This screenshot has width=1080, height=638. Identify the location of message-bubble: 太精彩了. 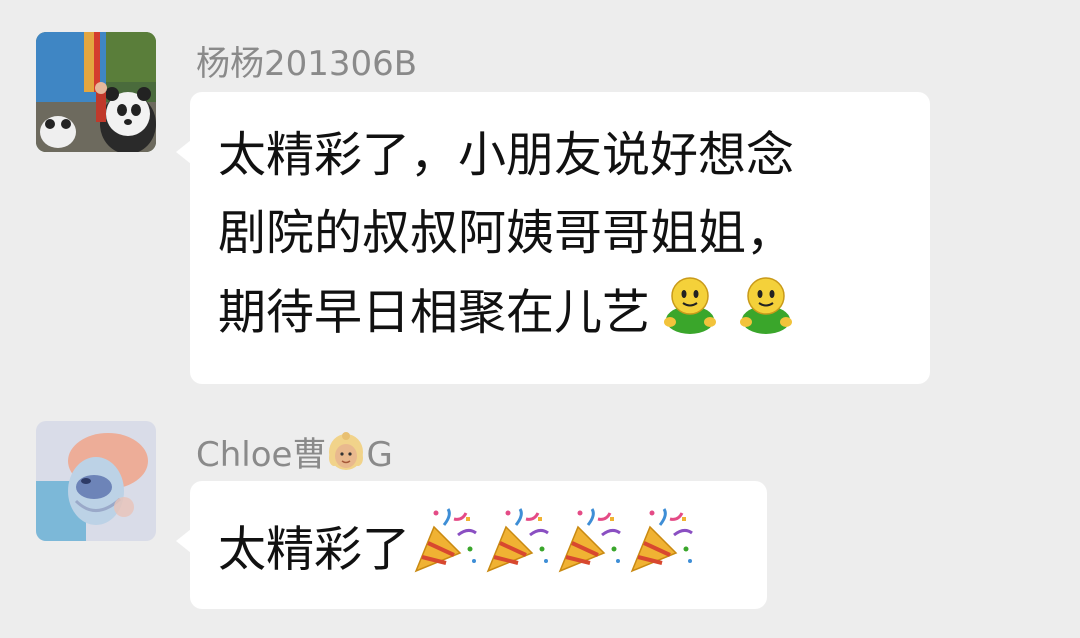
(471, 545).